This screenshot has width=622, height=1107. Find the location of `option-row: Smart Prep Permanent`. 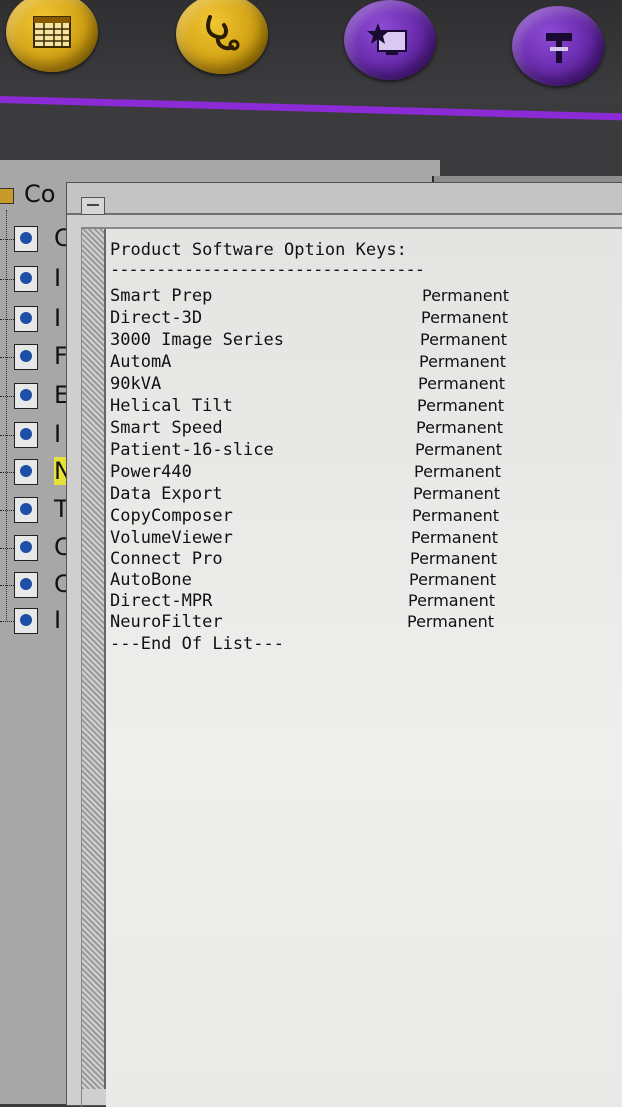

option-row: Smart Prep Permanent is located at coordinates (310, 296).